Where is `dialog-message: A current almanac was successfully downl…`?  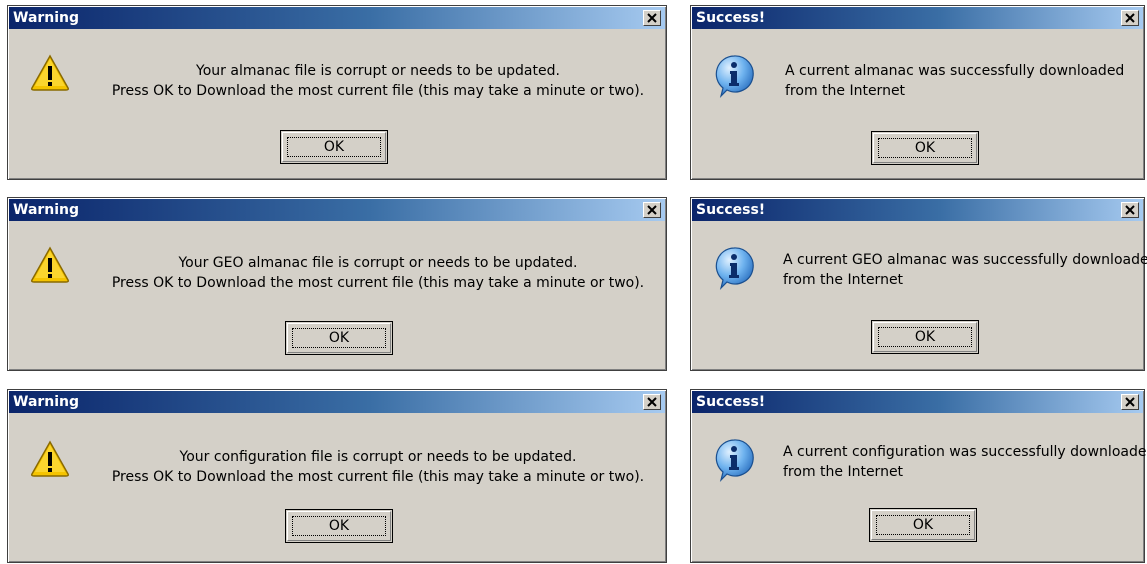
dialog-message: A current almanac was successfully downl… is located at coordinates (954, 81).